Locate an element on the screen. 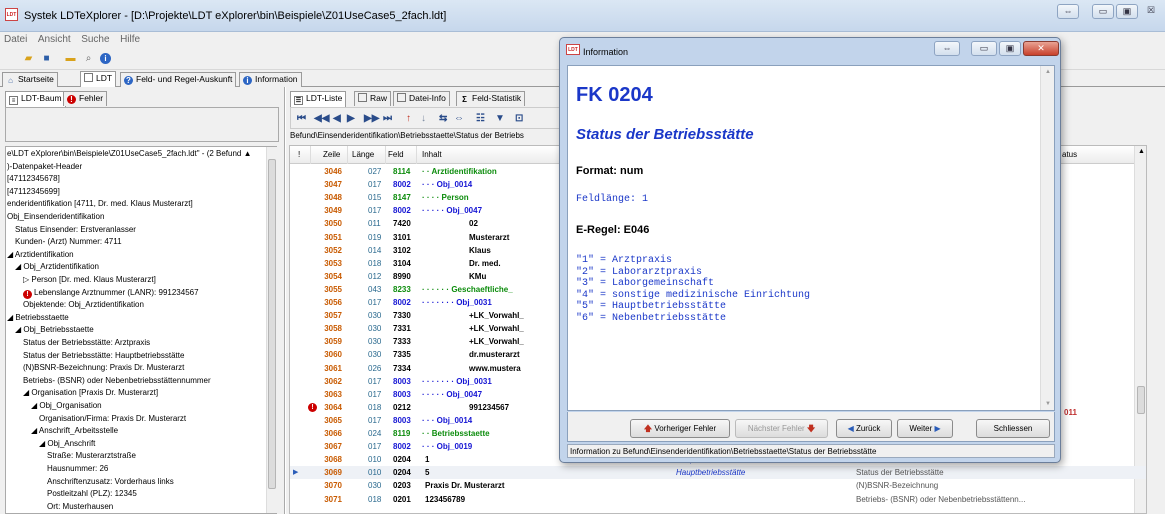 The image size is (1165, 514). prev-icon: ◀ is located at coordinates (337, 118).